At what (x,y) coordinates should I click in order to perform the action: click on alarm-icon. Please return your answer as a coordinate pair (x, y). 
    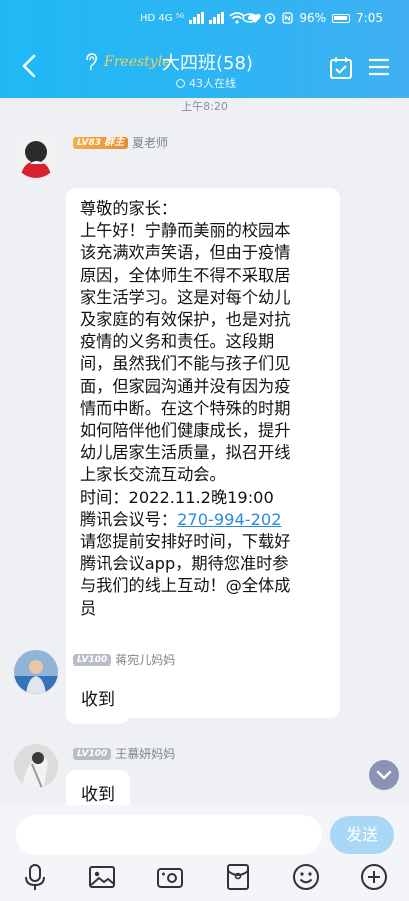
    Looking at the image, I should click on (270, 18).